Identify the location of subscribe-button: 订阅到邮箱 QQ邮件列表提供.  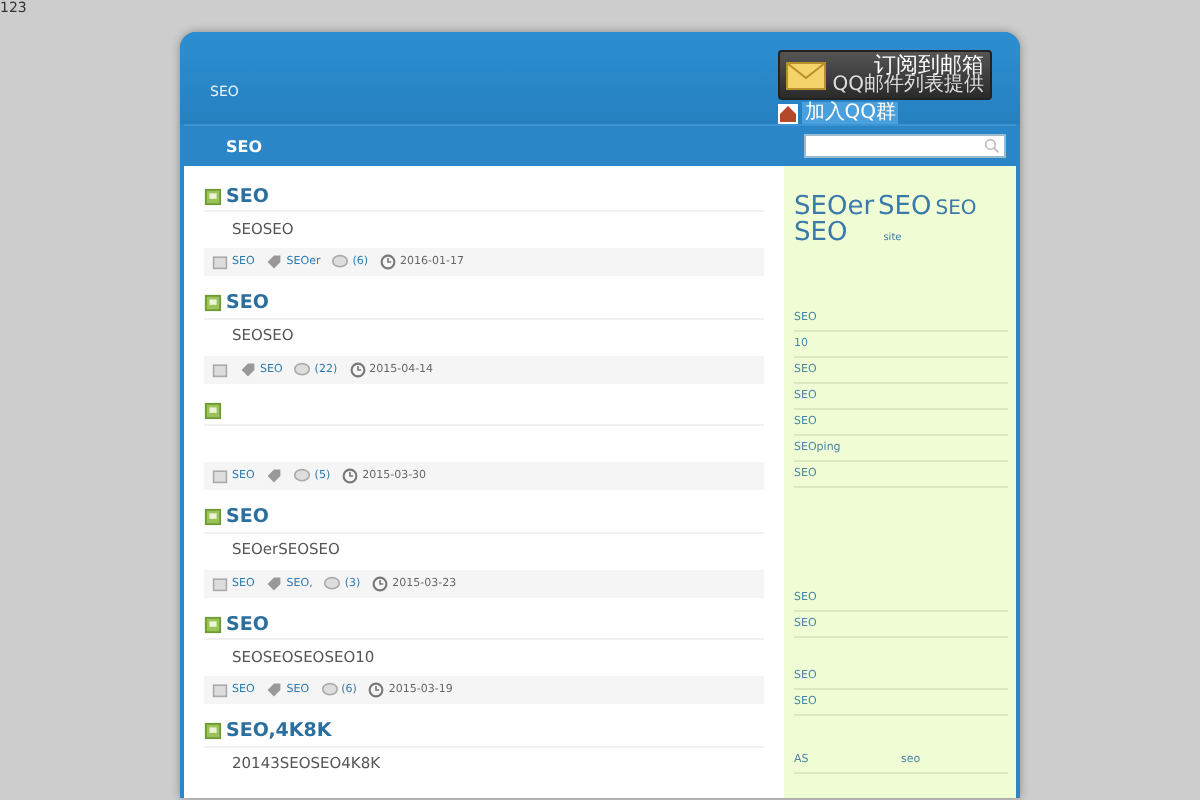
(885, 75).